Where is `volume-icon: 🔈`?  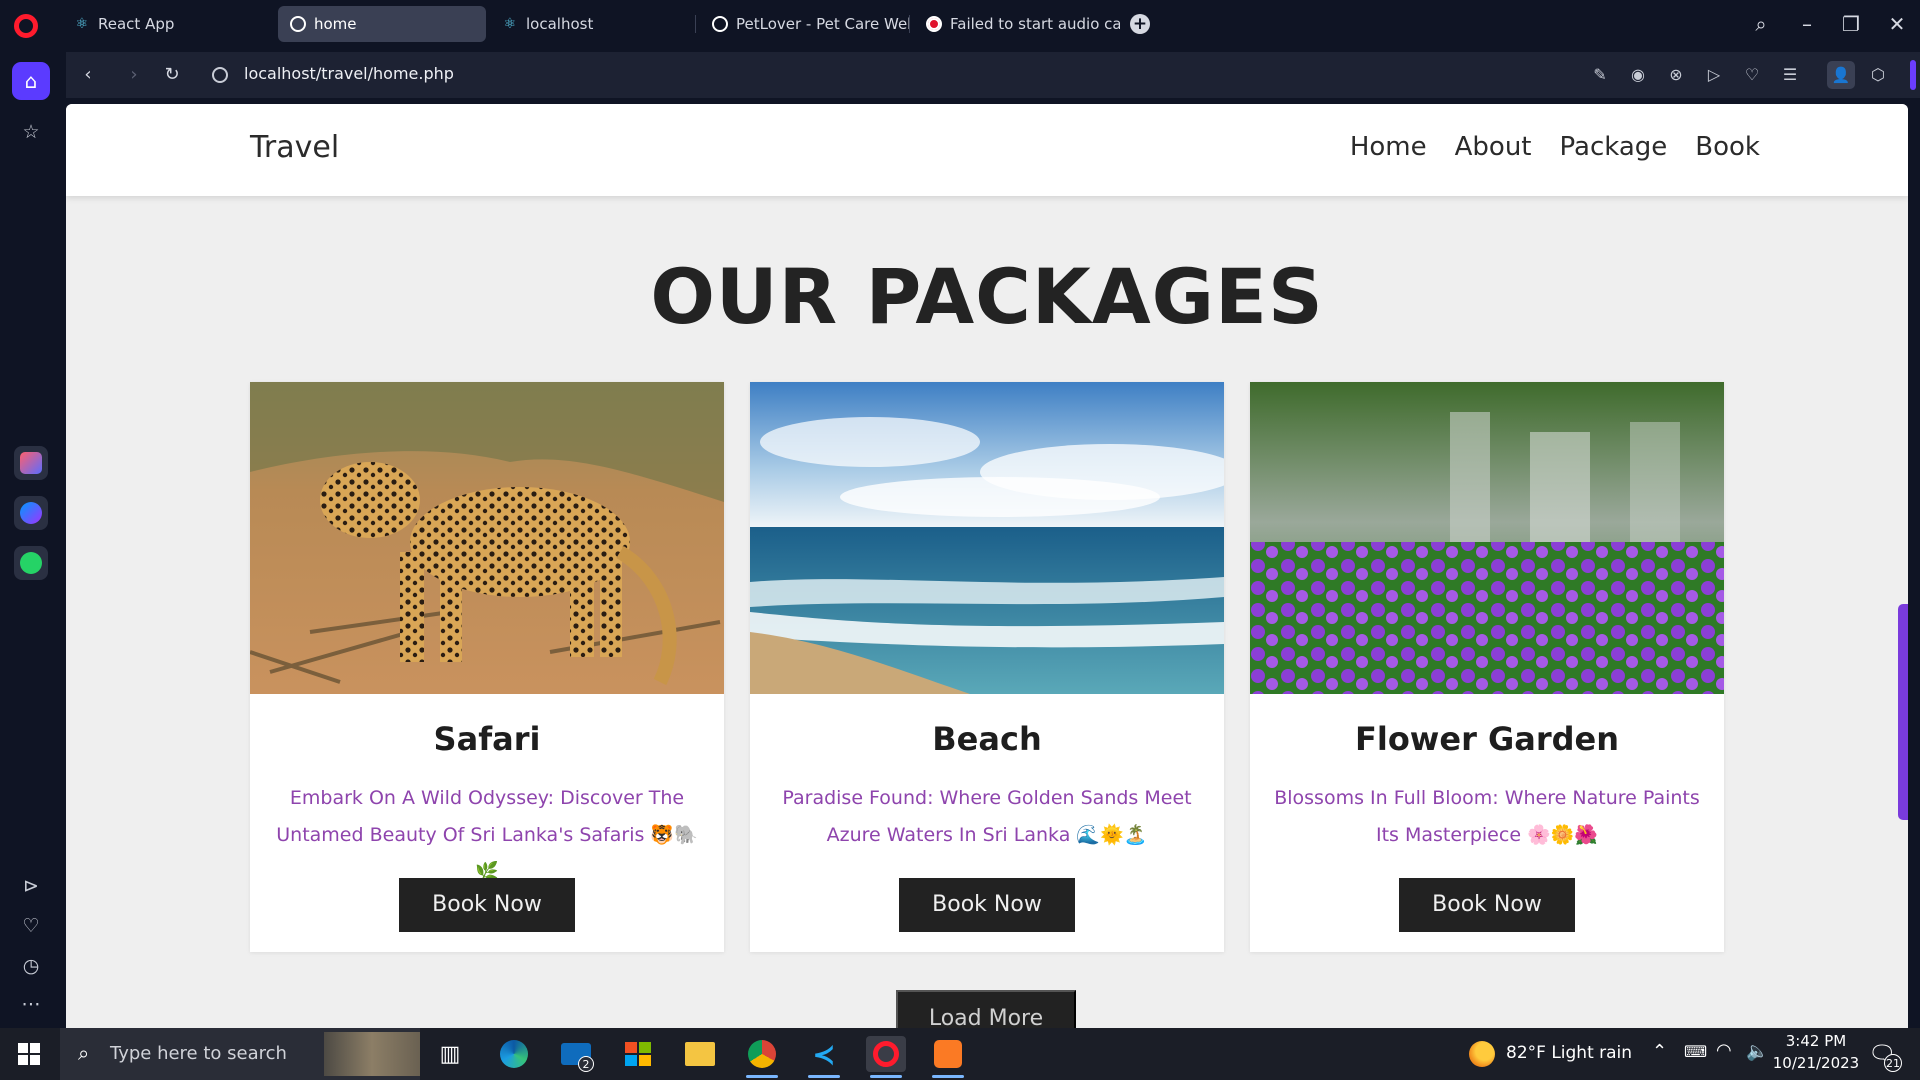 volume-icon: 🔈 is located at coordinates (1757, 1051).